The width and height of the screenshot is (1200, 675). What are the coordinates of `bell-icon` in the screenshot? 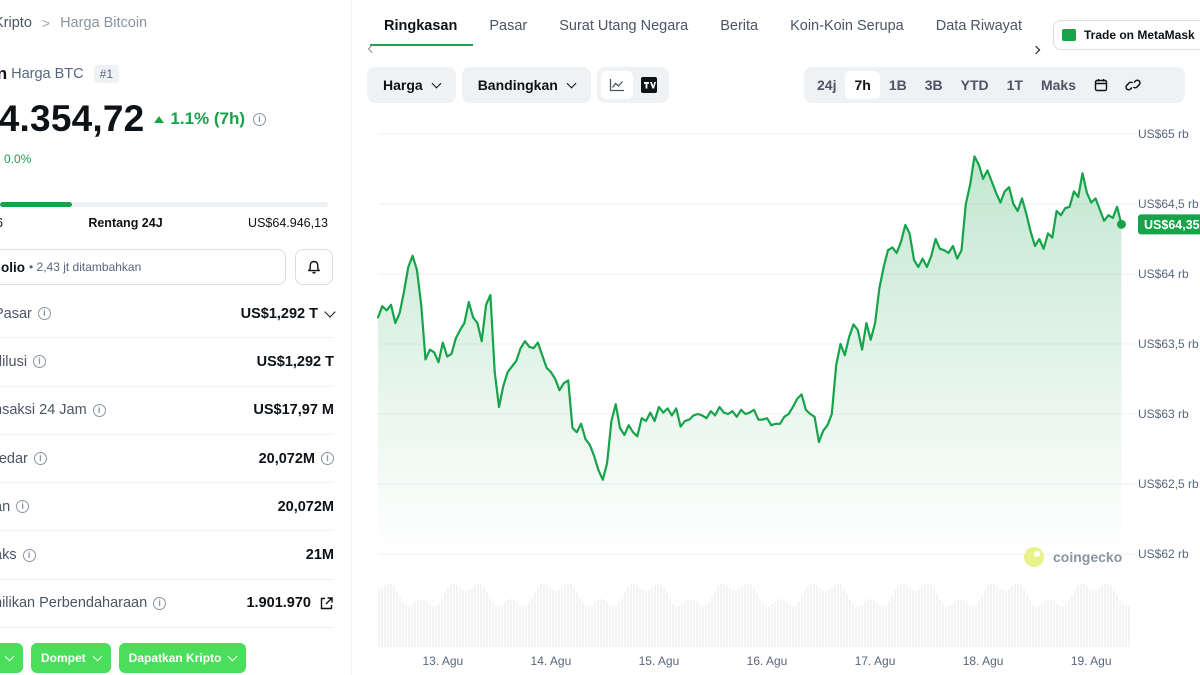 It's located at (314, 267).